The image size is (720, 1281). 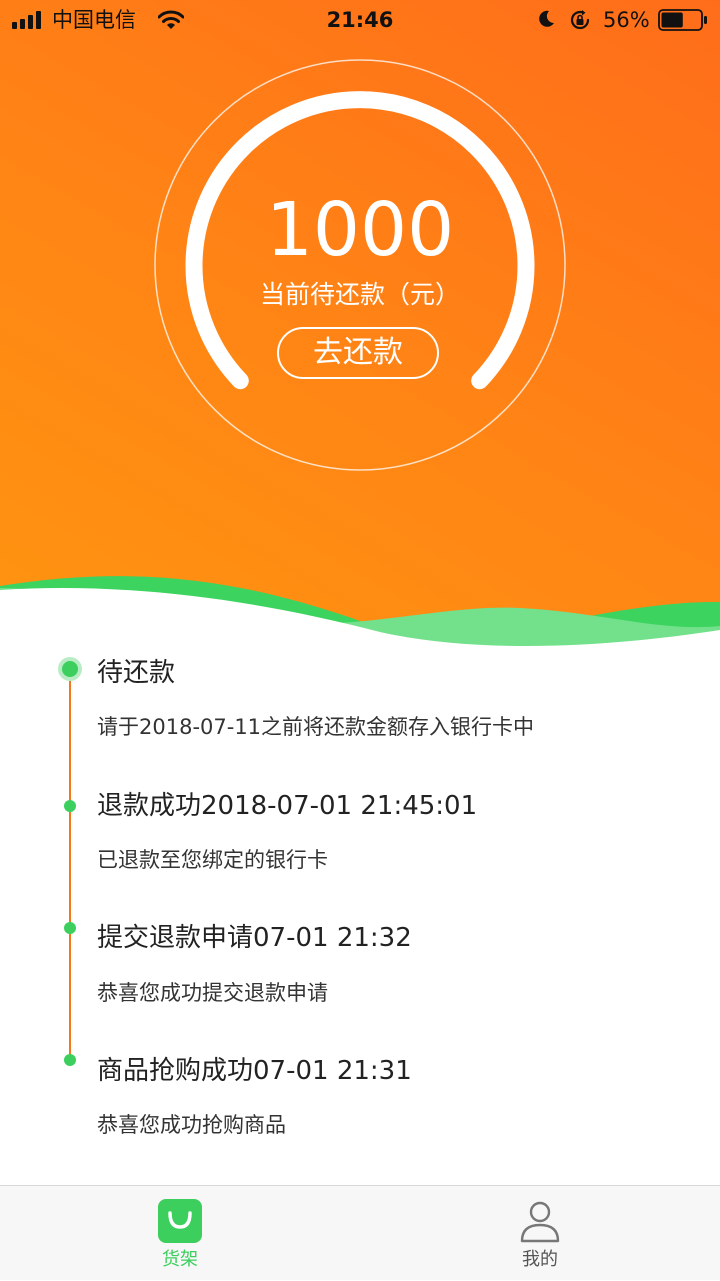 I want to click on status-bar: 中国电信 21:46 56%, so click(x=360, y=20).